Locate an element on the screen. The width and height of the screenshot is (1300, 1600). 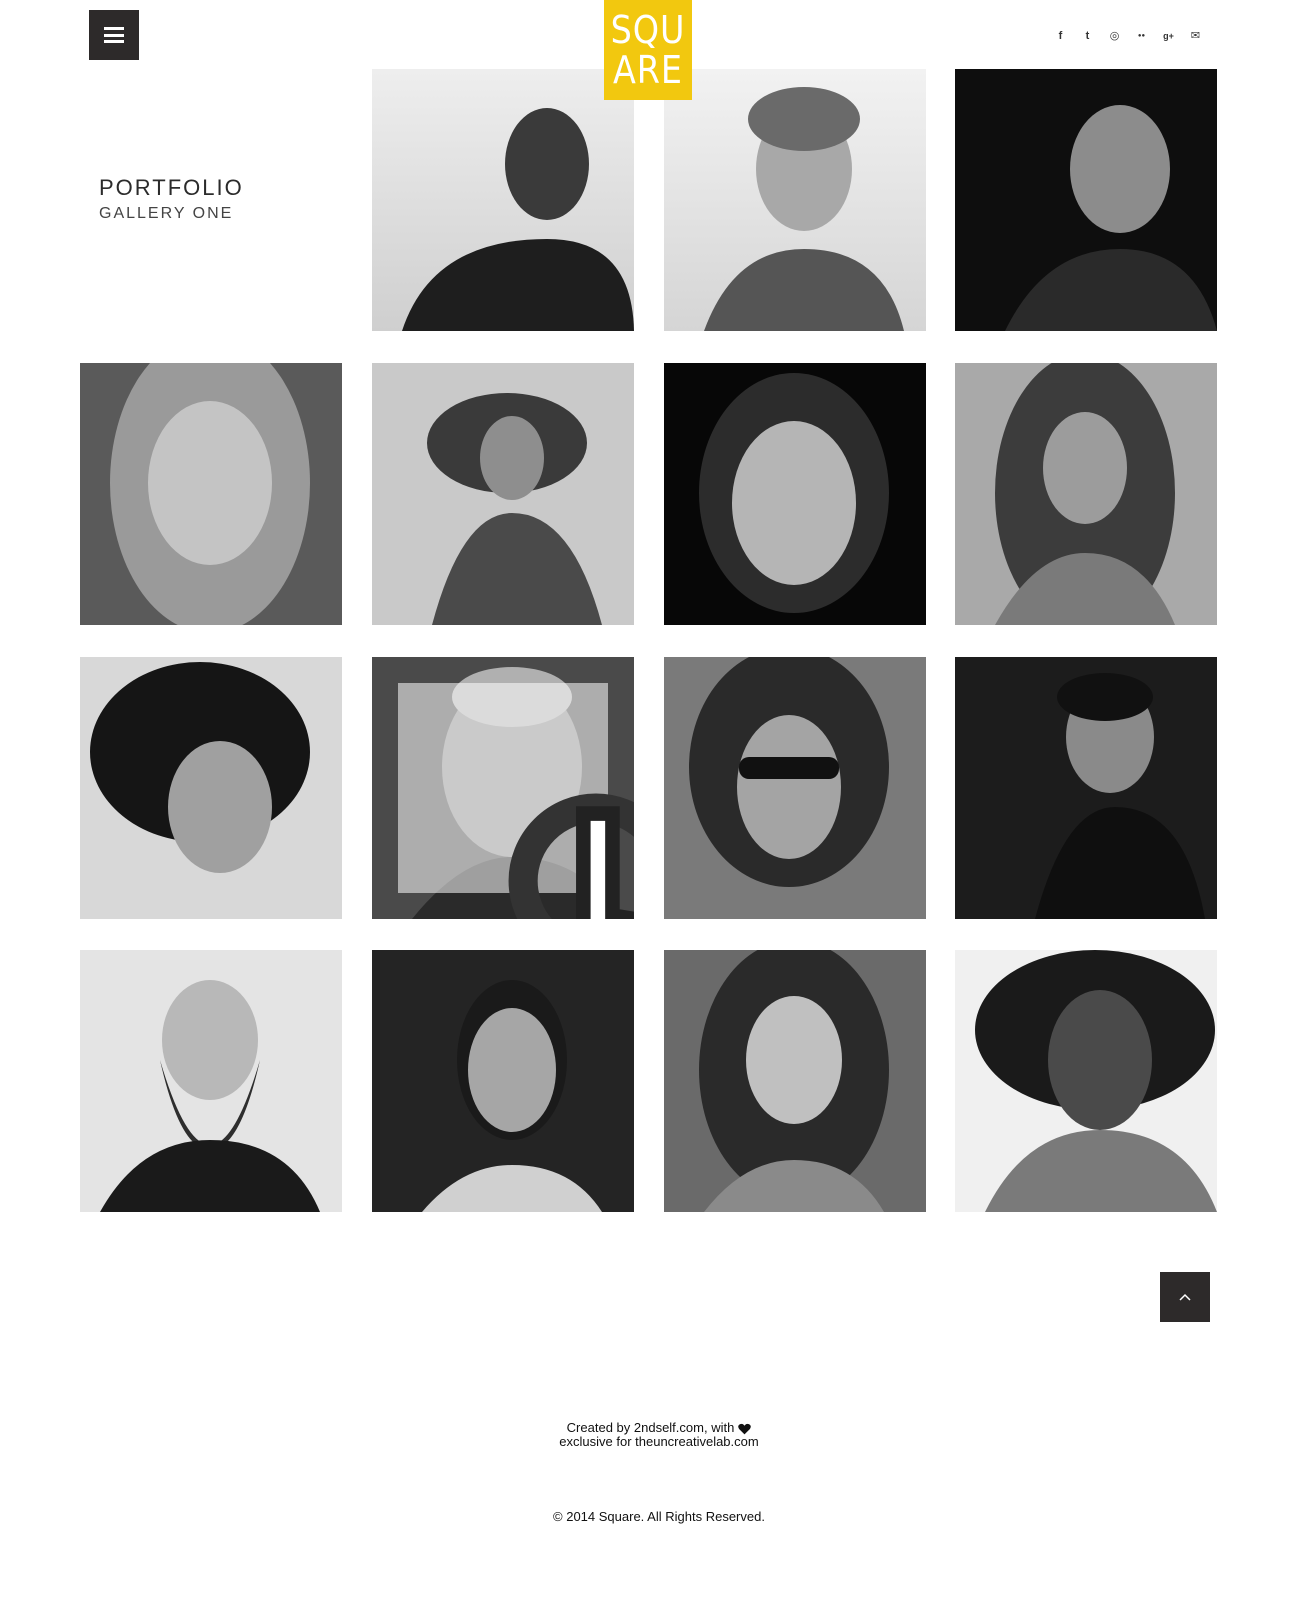
social-links: f t ◎ ●● g+ ✉ is located at coordinates (1128, 35).